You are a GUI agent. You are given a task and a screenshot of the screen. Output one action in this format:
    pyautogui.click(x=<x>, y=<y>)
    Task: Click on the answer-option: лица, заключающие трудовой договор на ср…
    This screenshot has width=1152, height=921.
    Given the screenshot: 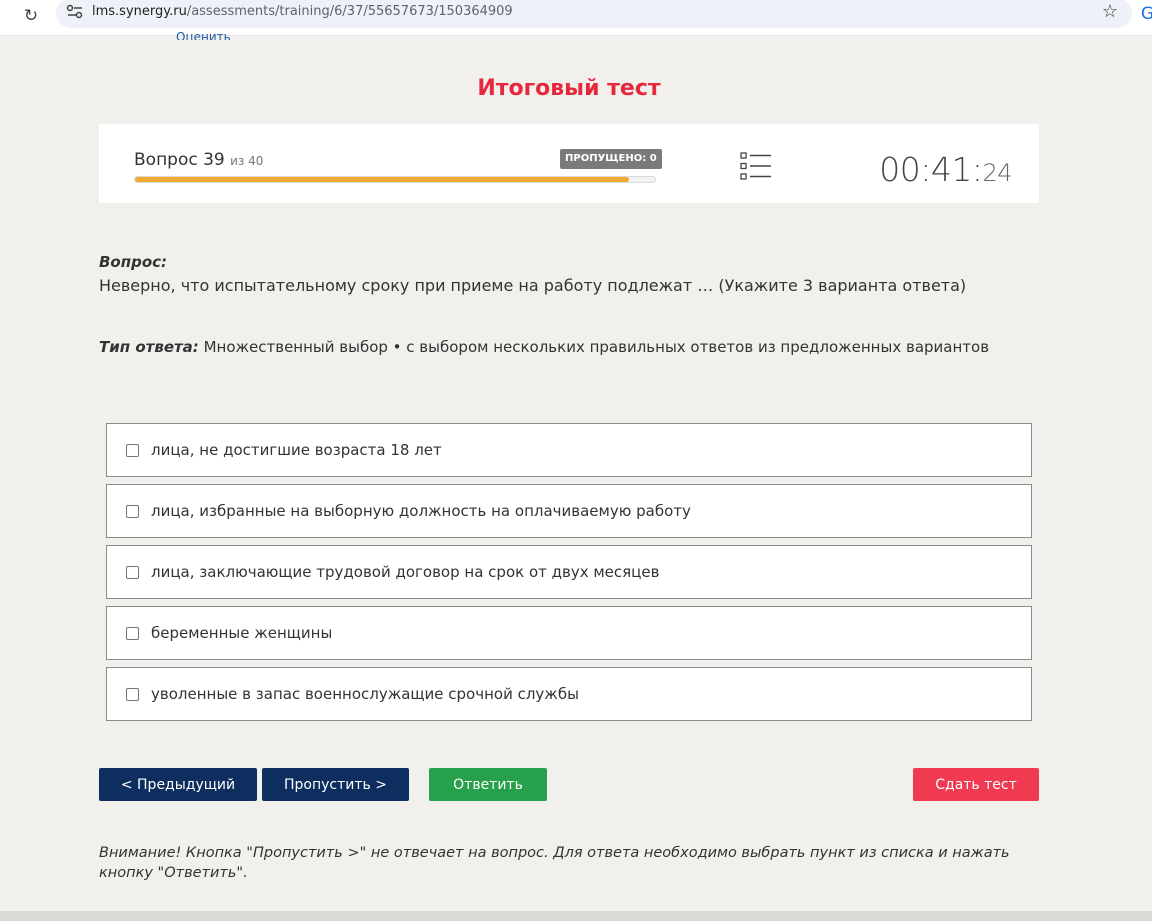 What is the action you would take?
    pyautogui.click(x=569, y=572)
    